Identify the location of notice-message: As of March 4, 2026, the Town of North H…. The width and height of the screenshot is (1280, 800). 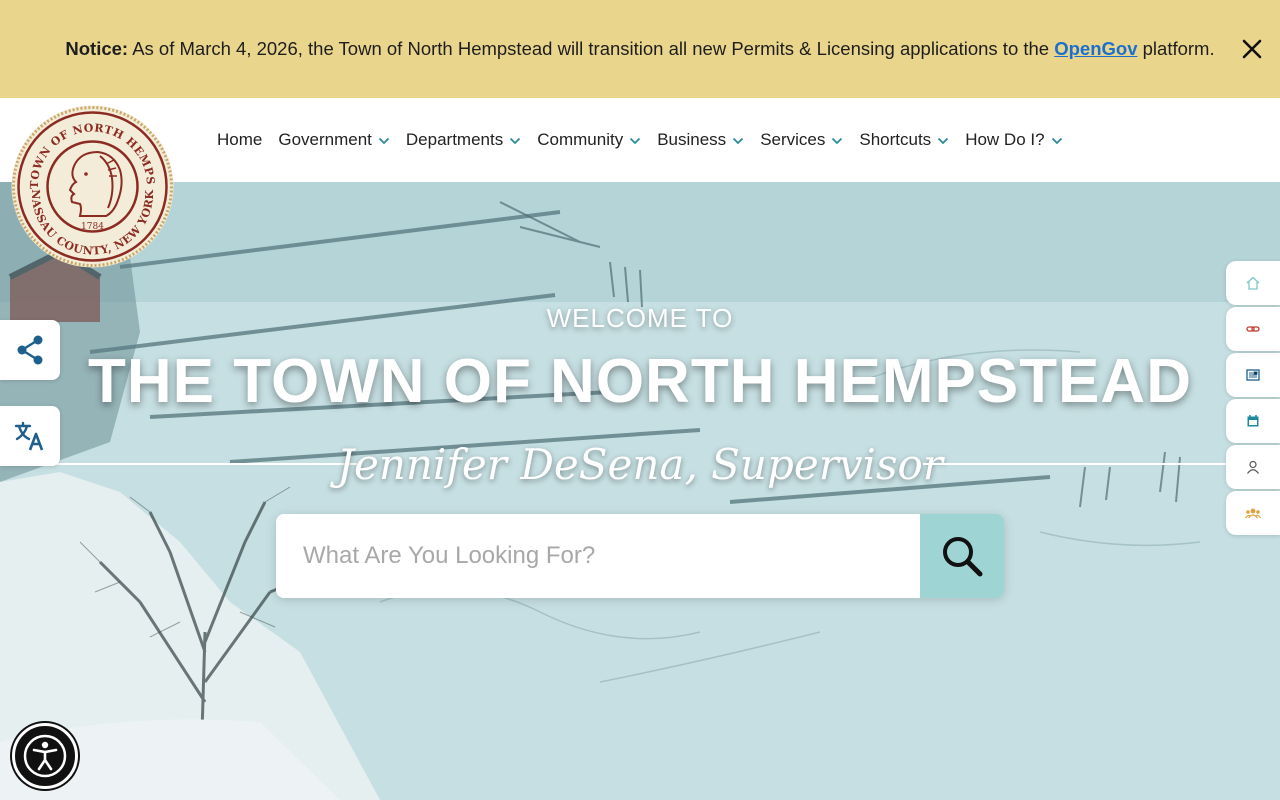
(591, 48).